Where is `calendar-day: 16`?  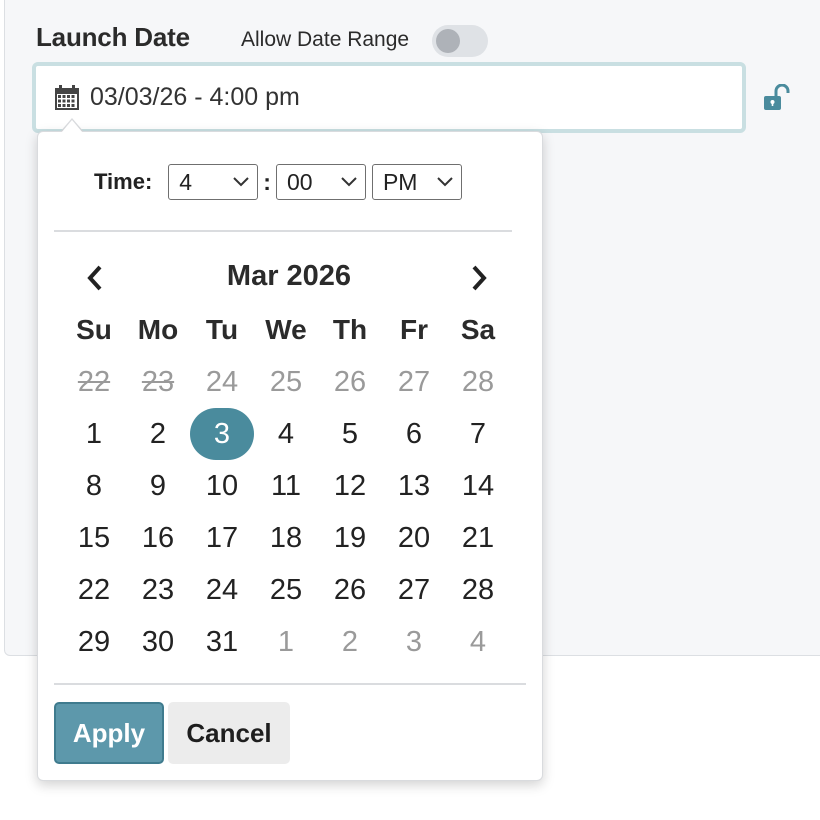 calendar-day: 16 is located at coordinates (158, 538).